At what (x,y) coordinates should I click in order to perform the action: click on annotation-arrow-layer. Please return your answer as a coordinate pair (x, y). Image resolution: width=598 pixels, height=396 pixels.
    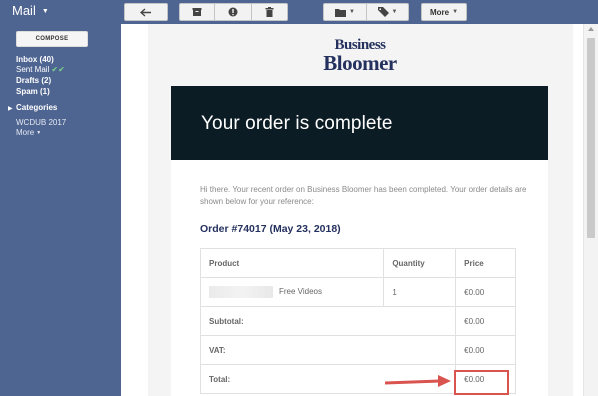
    Looking at the image, I should click on (417, 381).